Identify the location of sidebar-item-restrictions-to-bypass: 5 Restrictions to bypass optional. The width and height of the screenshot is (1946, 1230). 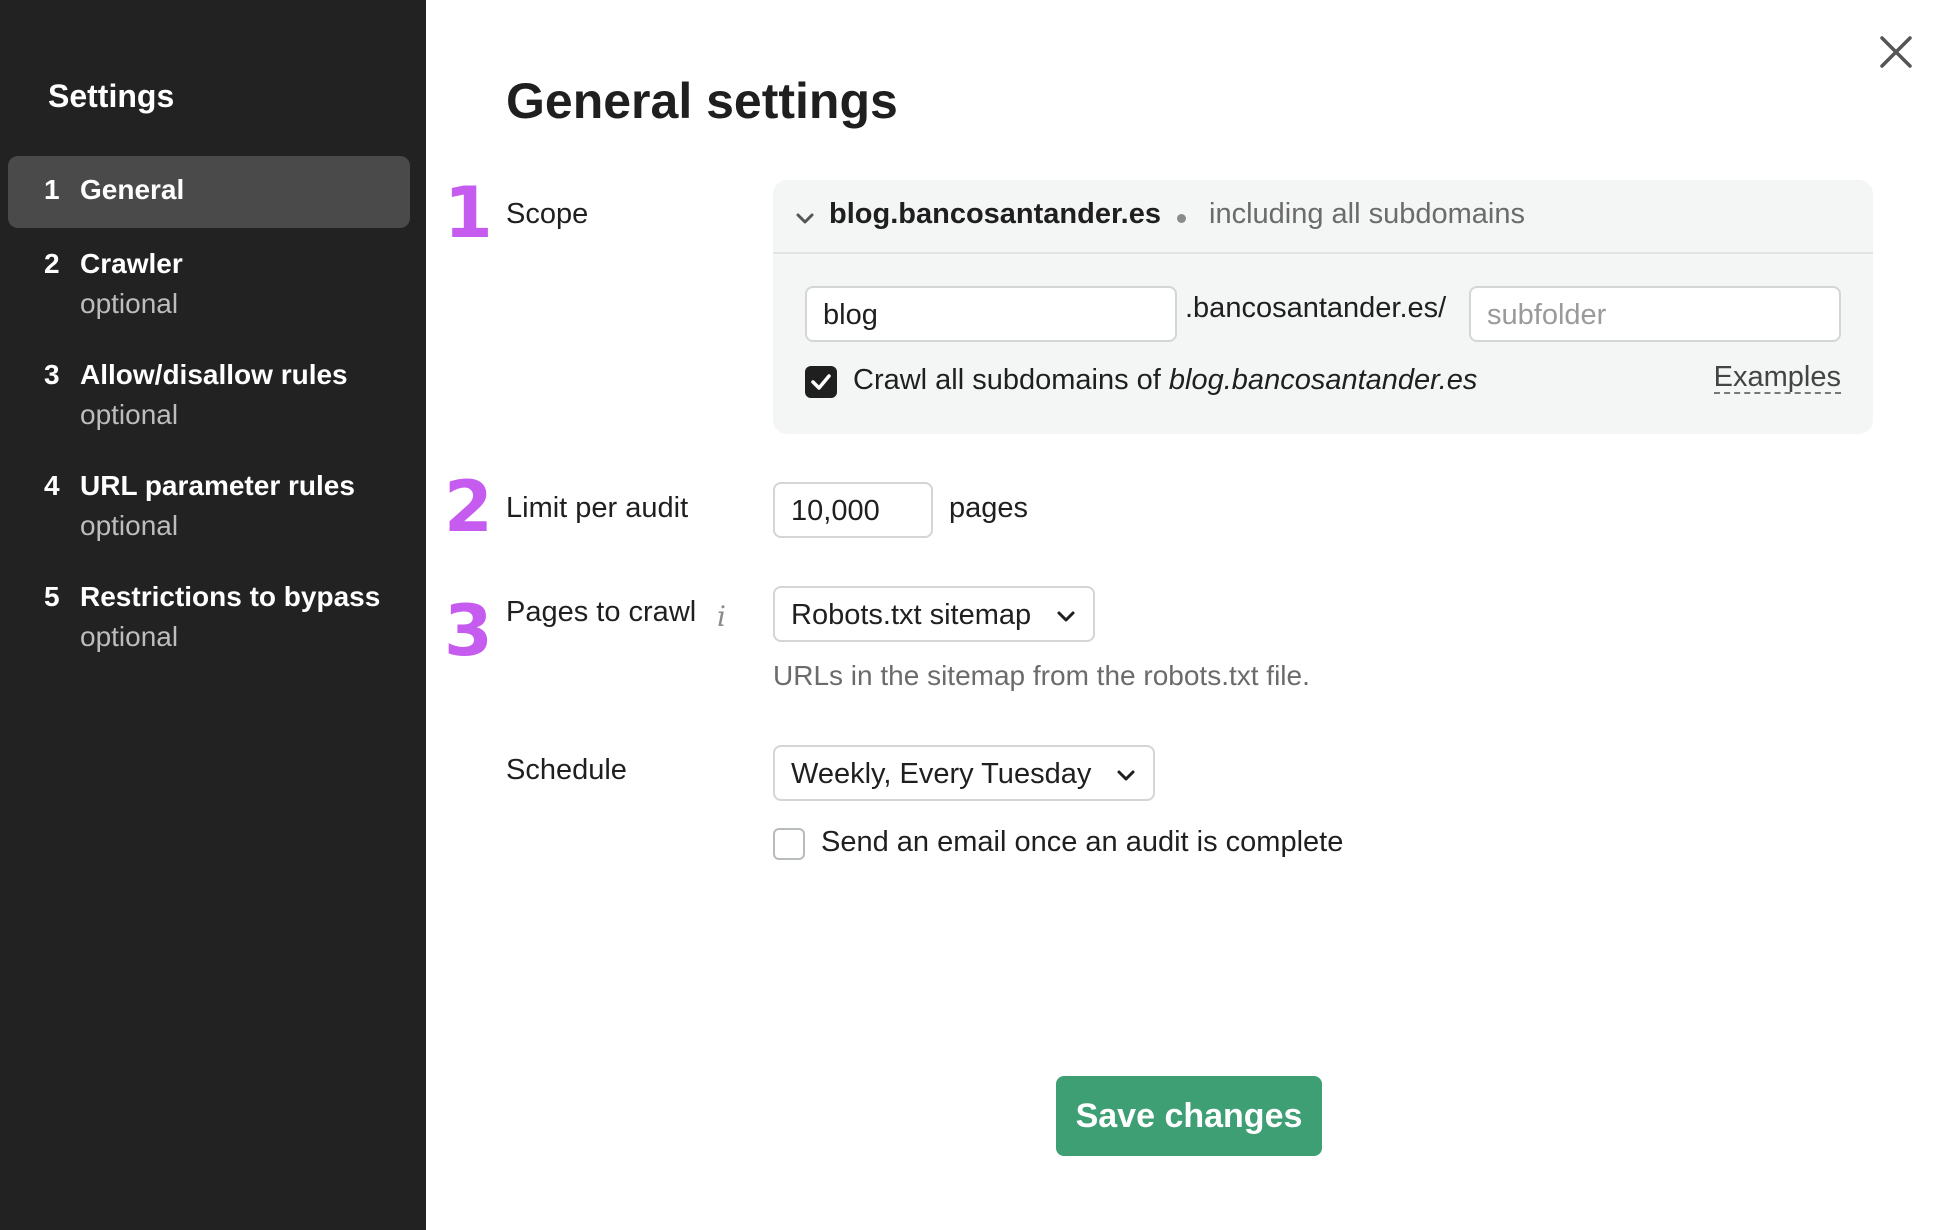
(209, 621).